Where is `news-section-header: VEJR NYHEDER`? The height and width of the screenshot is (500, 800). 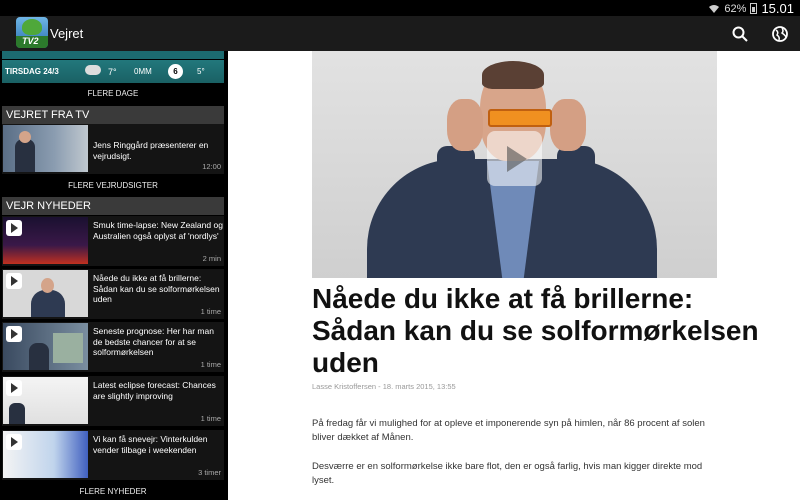 news-section-header: VEJR NYHEDER is located at coordinates (113, 206).